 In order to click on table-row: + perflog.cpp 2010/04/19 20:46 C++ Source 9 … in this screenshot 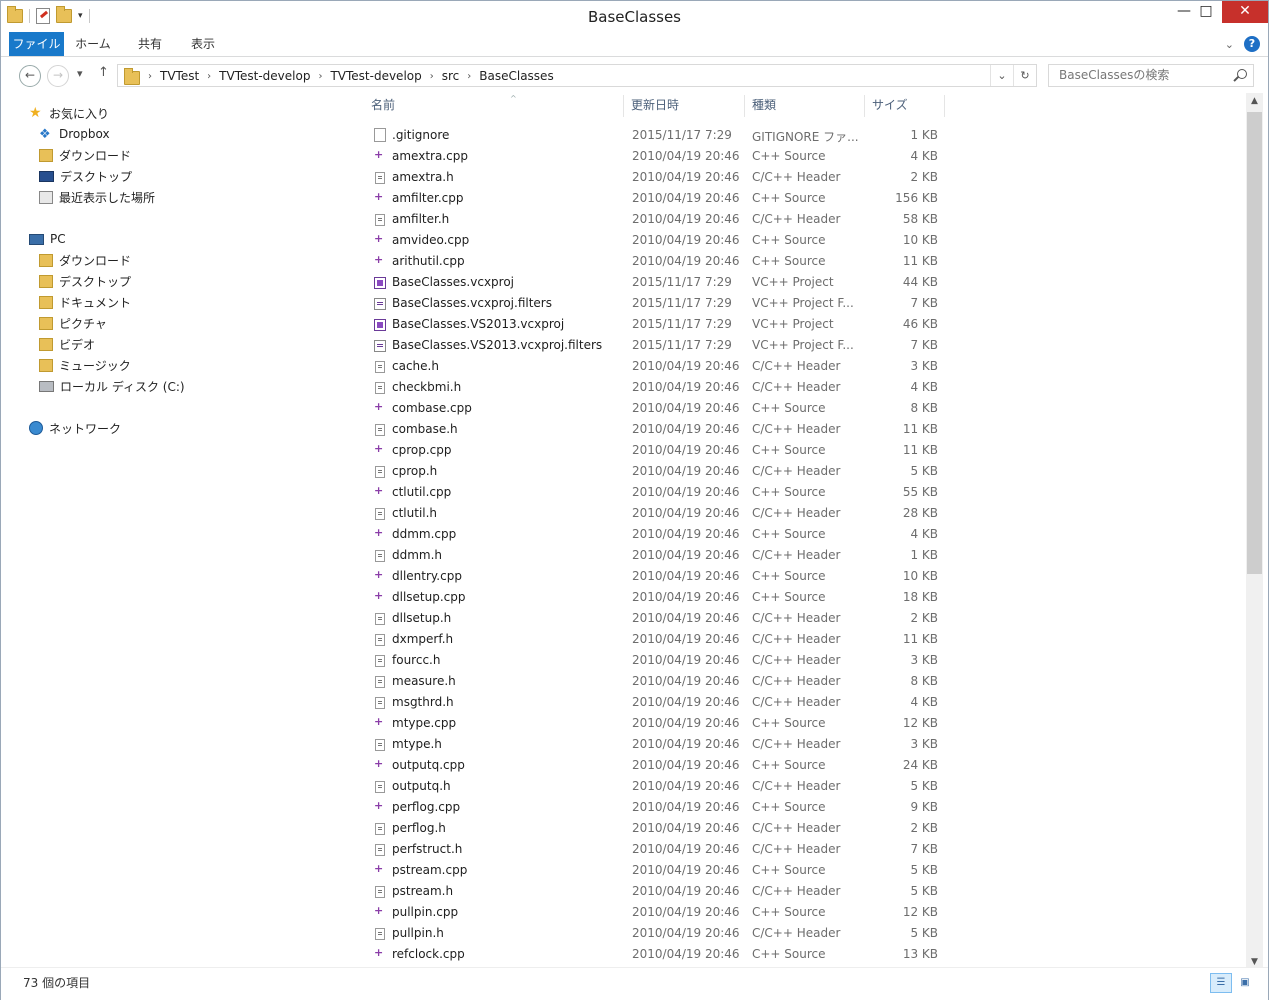, I will do `click(652, 807)`.